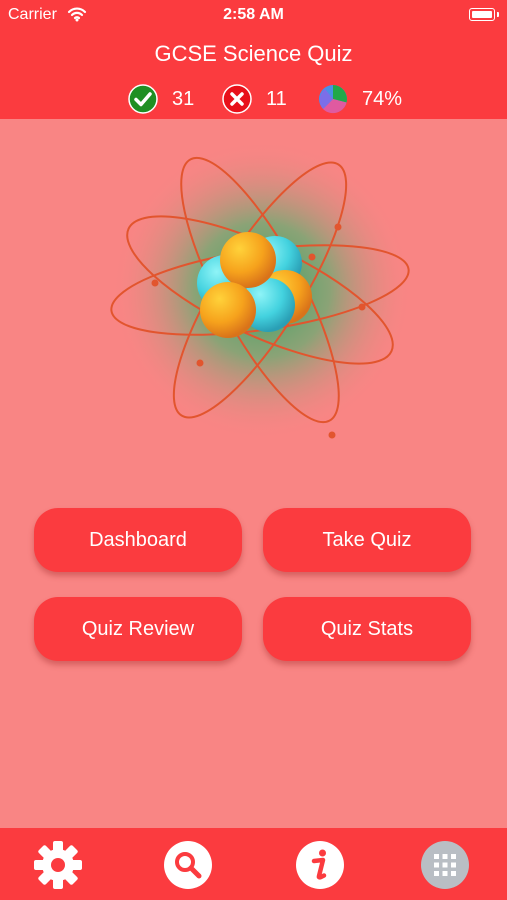 The image size is (507, 900). I want to click on quiz-review-button: Quiz Review, so click(138, 629).